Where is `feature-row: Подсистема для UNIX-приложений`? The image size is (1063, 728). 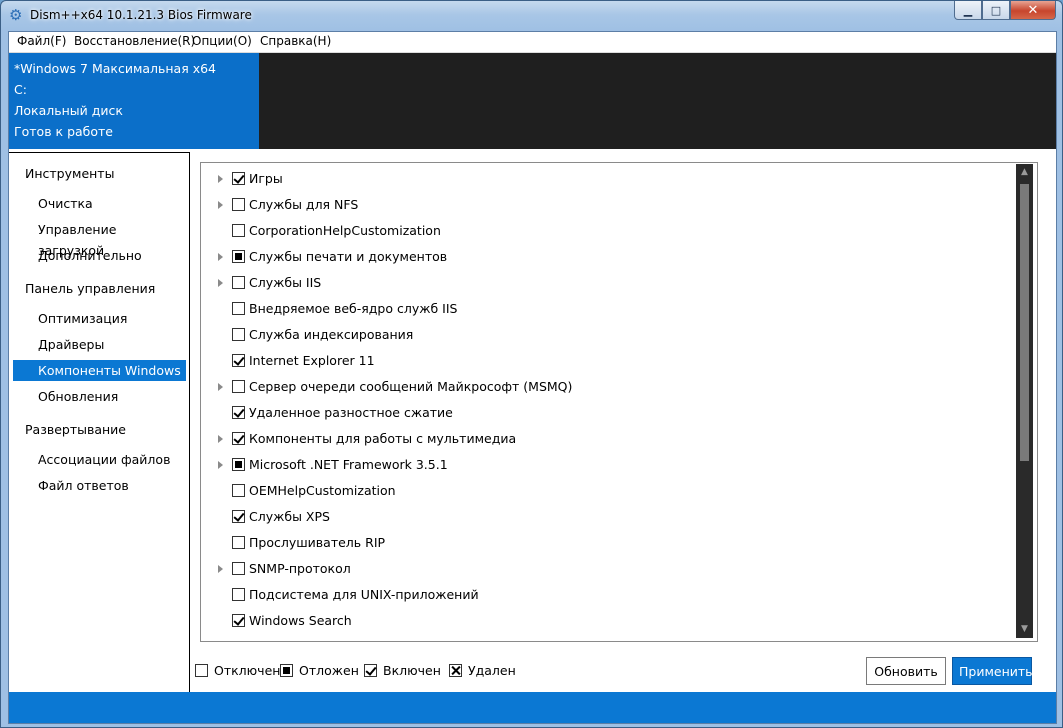
feature-row: Подсистема для UNIX-приложений is located at coordinates (606, 596).